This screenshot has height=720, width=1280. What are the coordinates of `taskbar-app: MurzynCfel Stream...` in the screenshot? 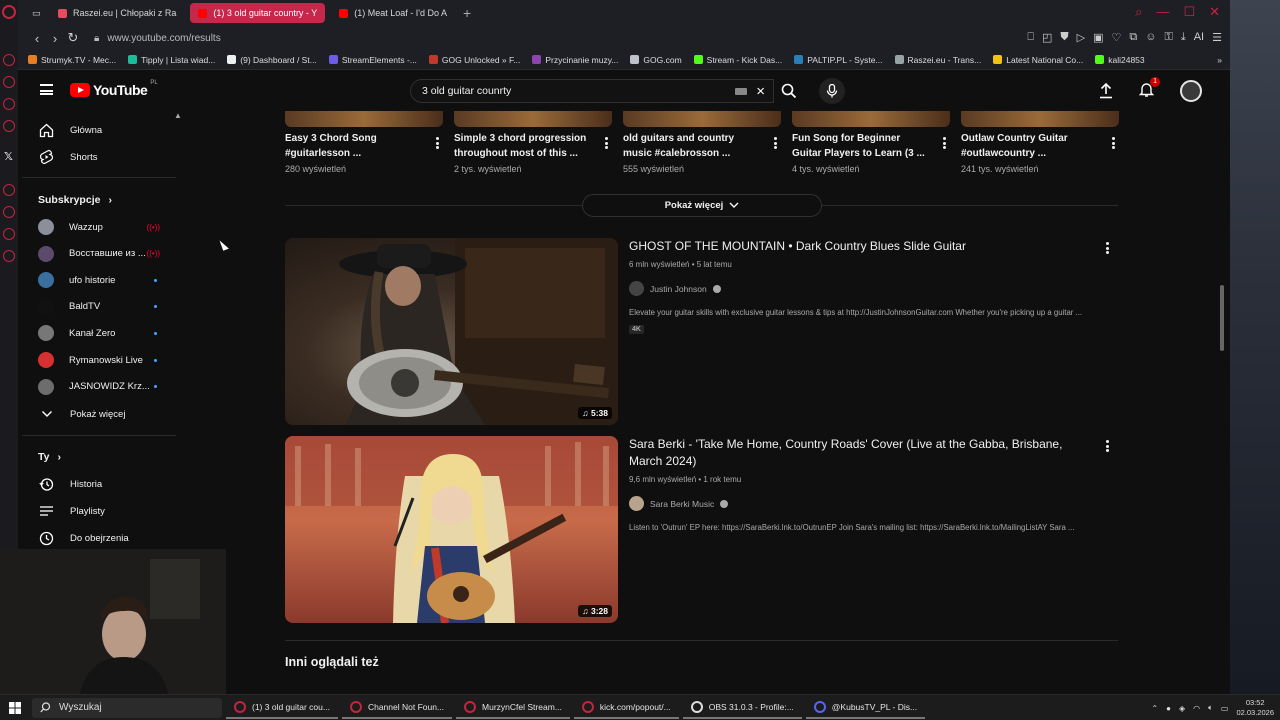 It's located at (513, 708).